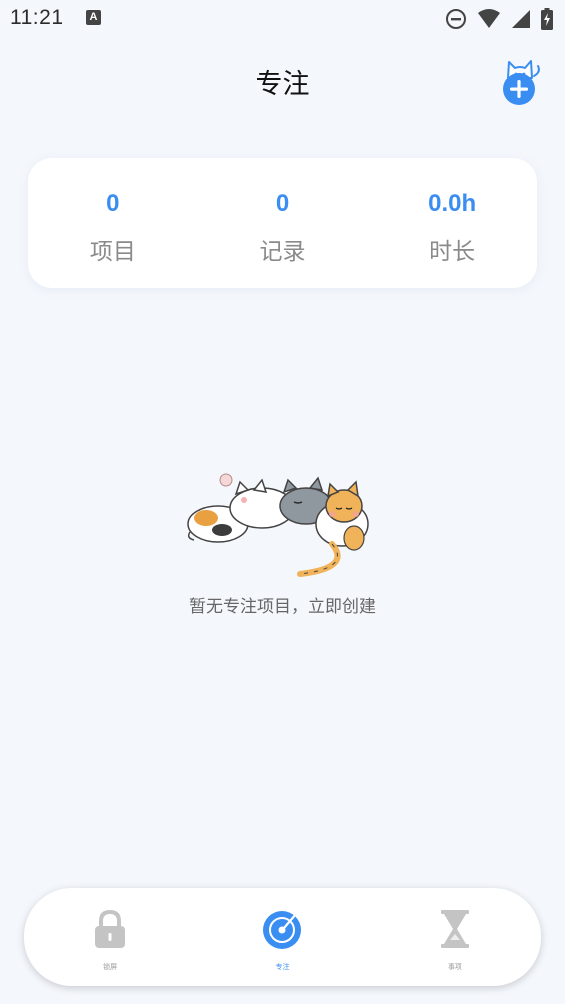  Describe the element at coordinates (112, 252) in the screenshot. I see `stat-label: 项目` at that location.